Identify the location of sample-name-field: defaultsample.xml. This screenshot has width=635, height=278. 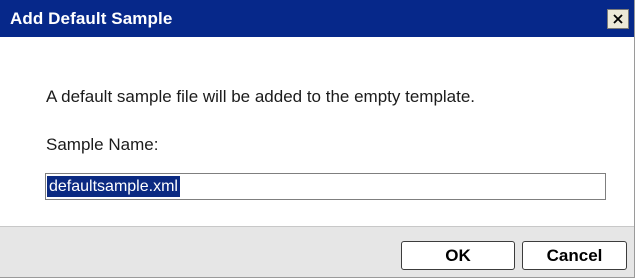
(325, 186).